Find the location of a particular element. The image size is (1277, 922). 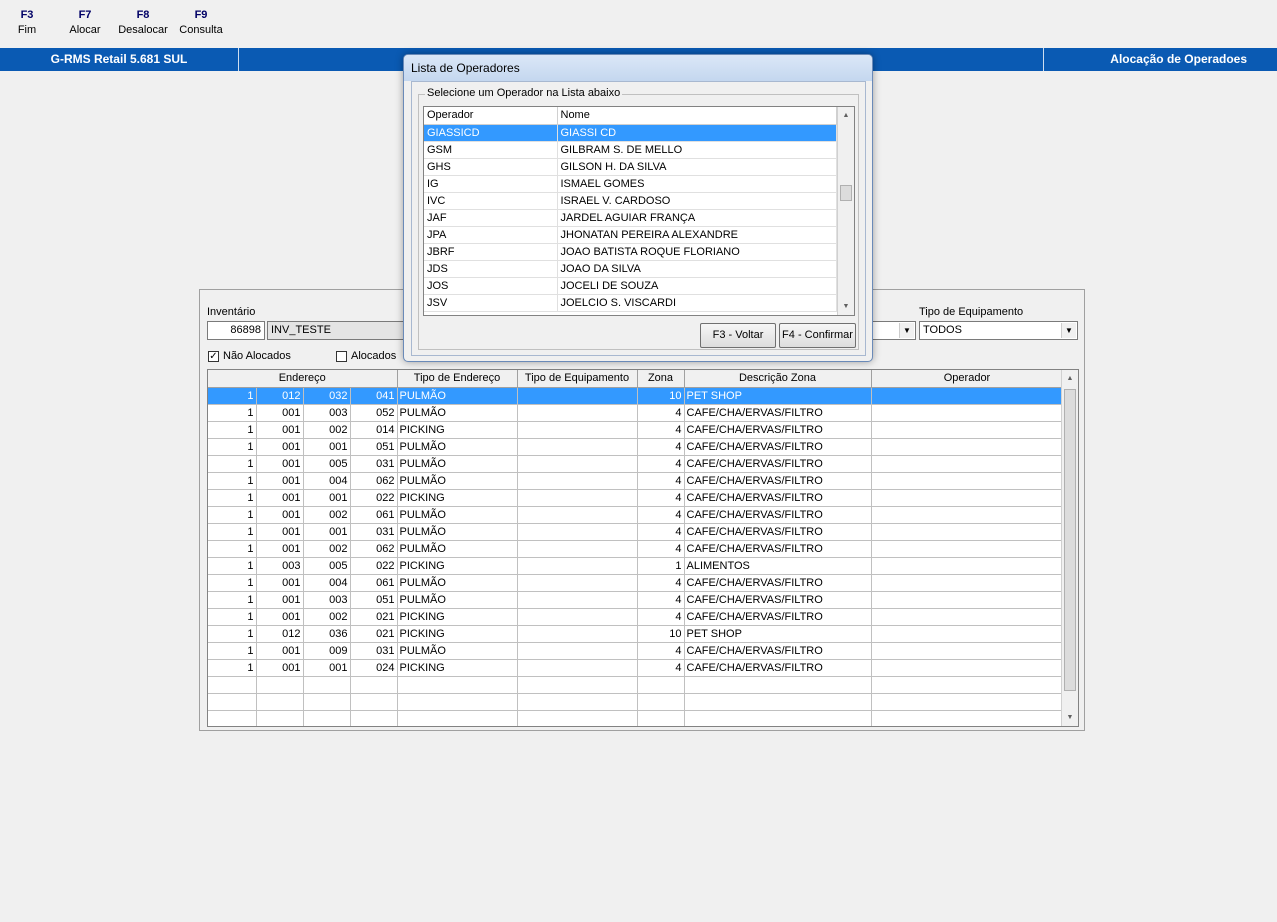

operator-list-scrollbar: ▲ ▼ is located at coordinates (845, 211).